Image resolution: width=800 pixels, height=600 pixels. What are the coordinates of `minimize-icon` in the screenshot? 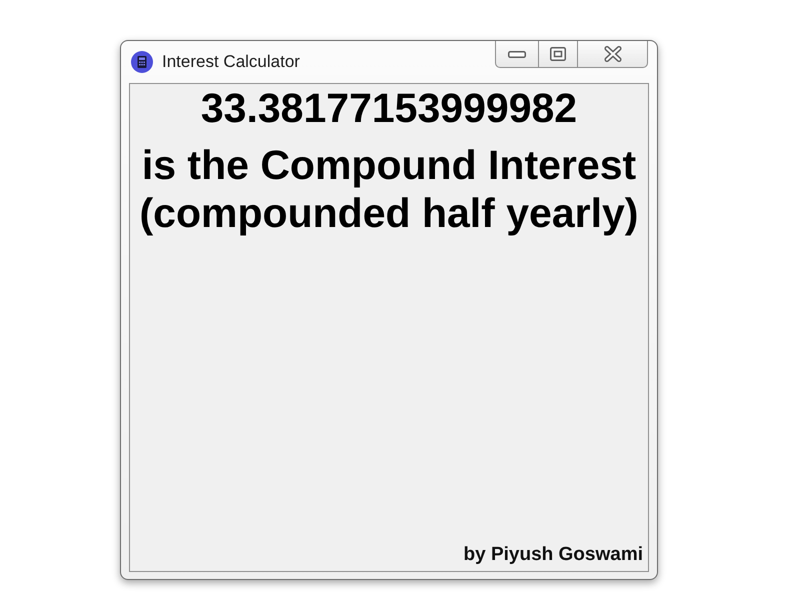 It's located at (517, 54).